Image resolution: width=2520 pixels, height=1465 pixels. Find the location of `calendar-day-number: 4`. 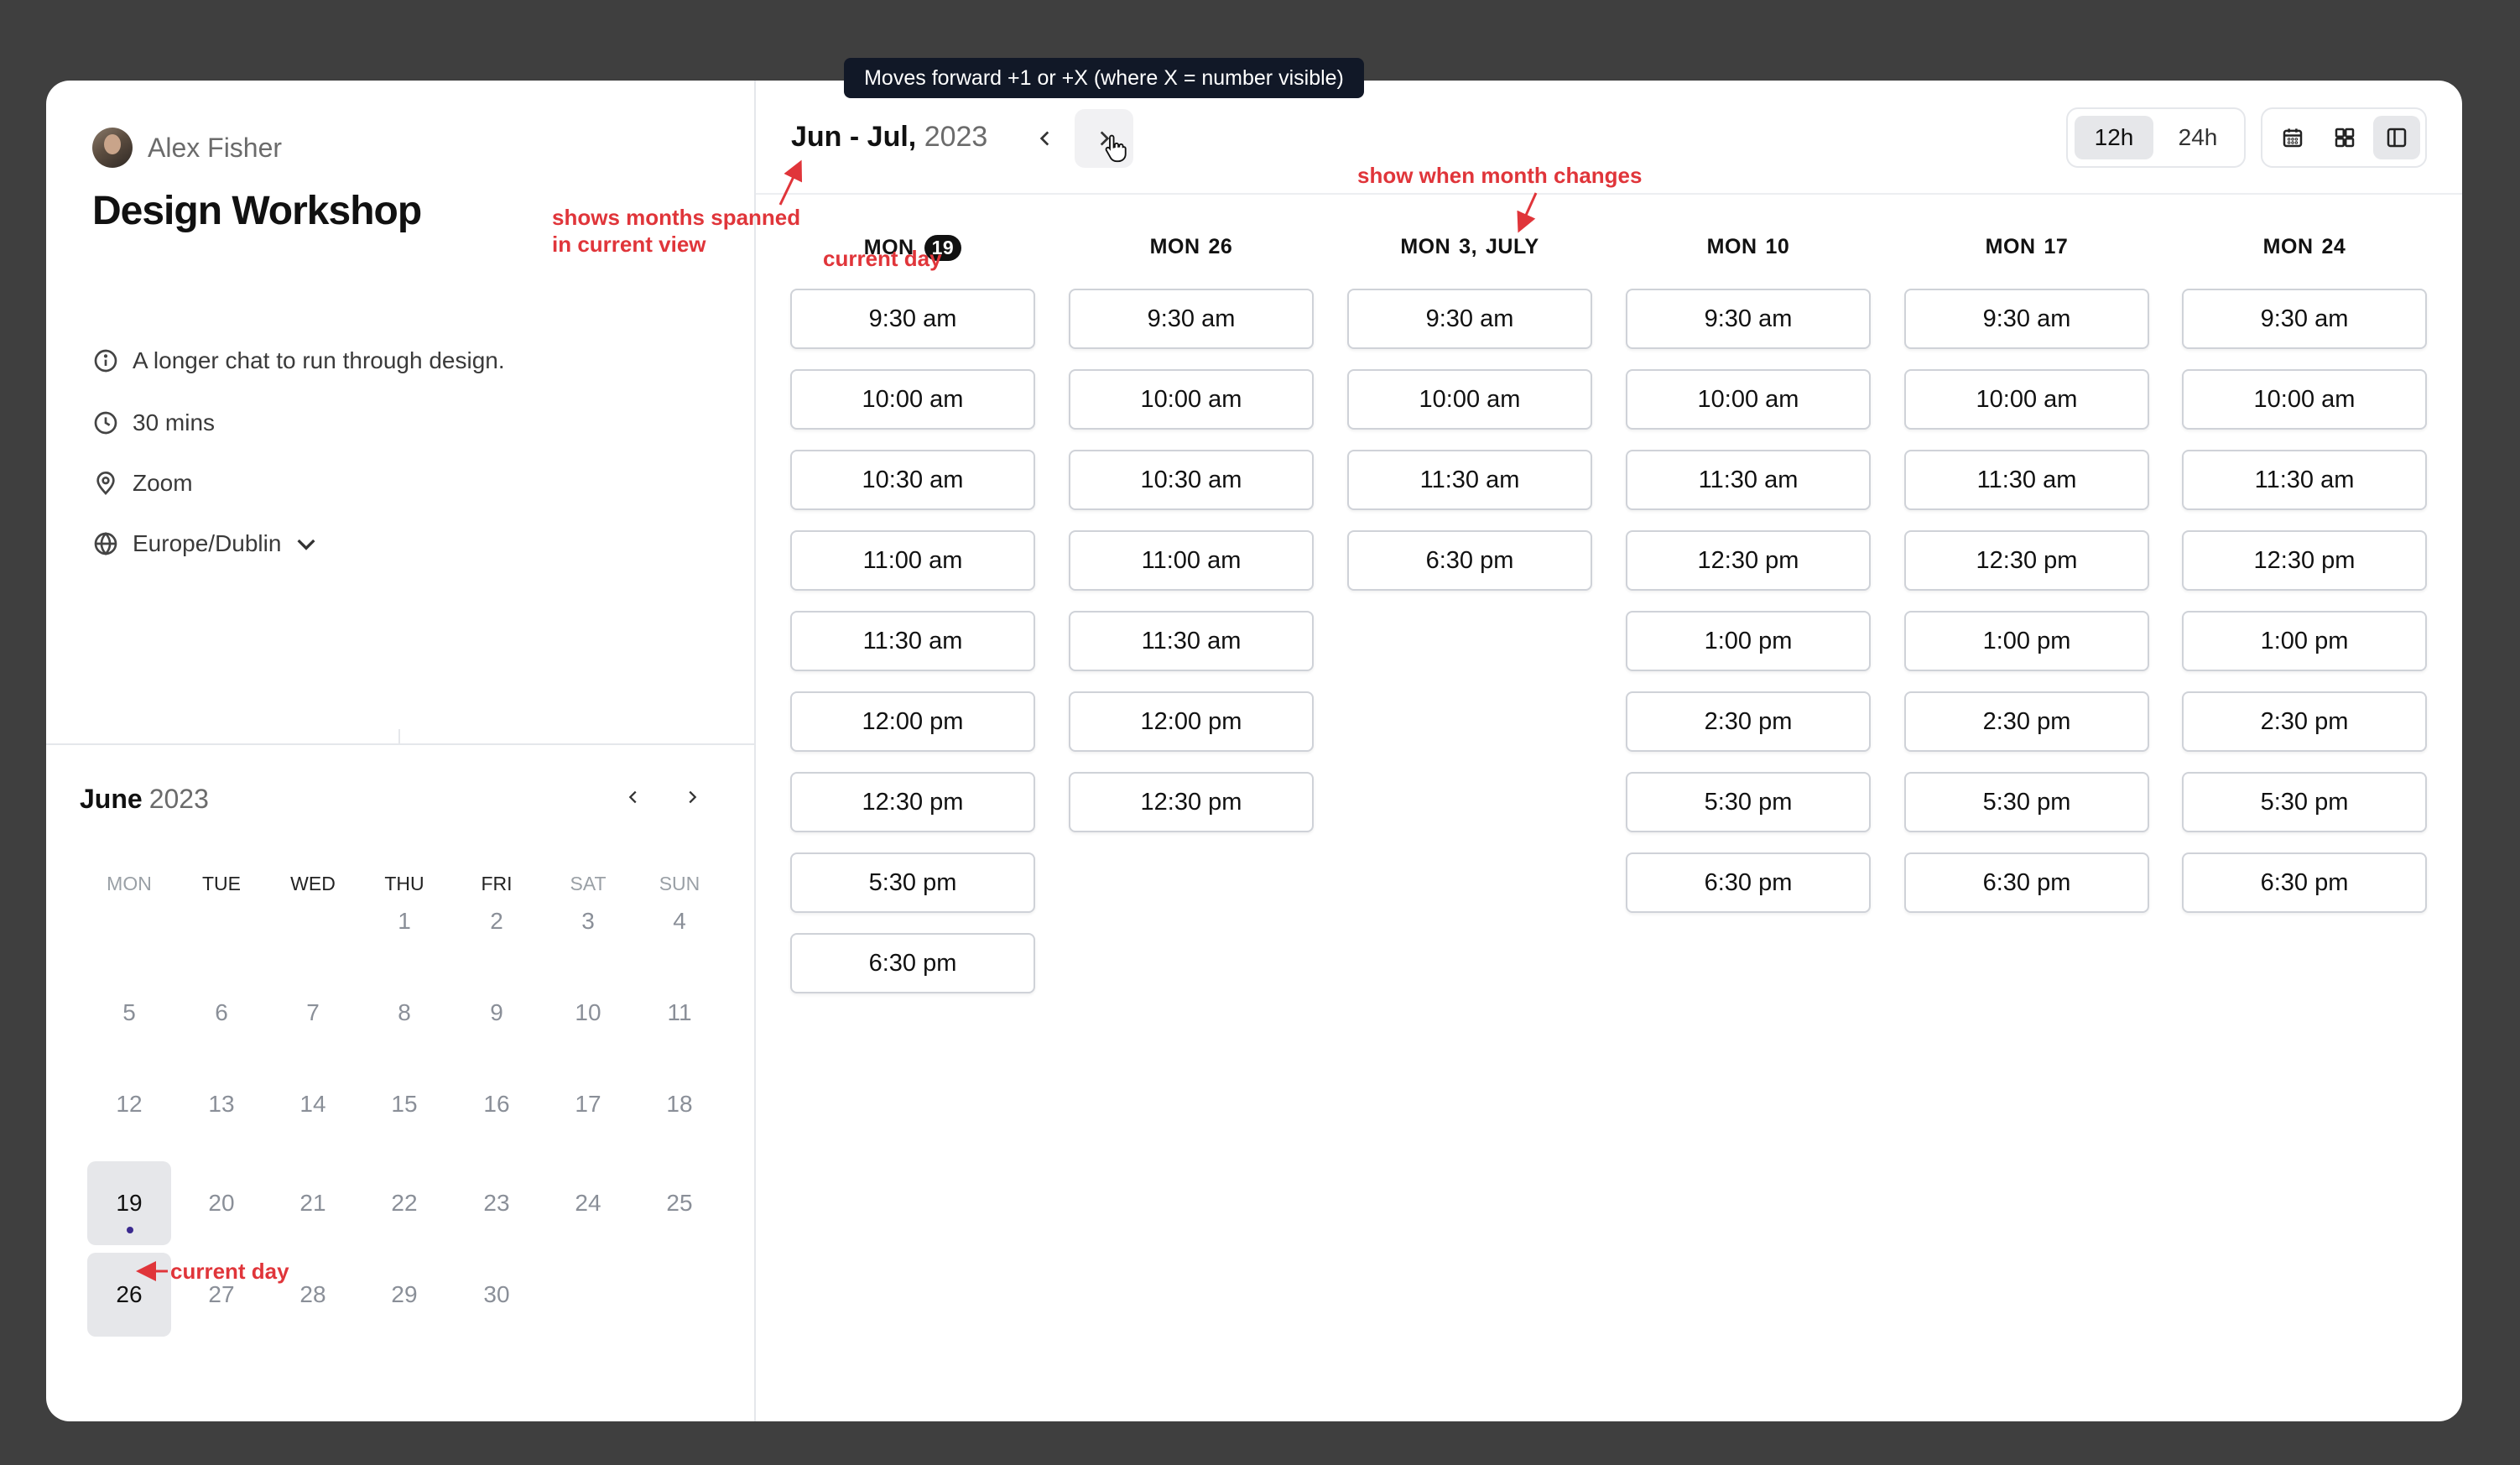

calendar-day-number: 4 is located at coordinates (679, 921).